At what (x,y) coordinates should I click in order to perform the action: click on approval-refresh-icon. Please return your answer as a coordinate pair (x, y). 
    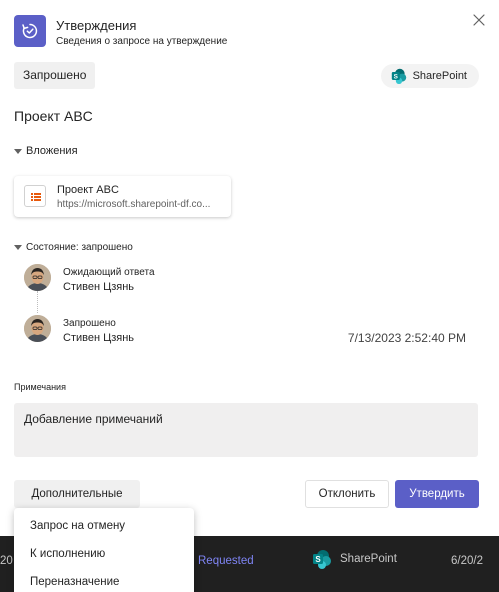
    Looking at the image, I should click on (30, 31).